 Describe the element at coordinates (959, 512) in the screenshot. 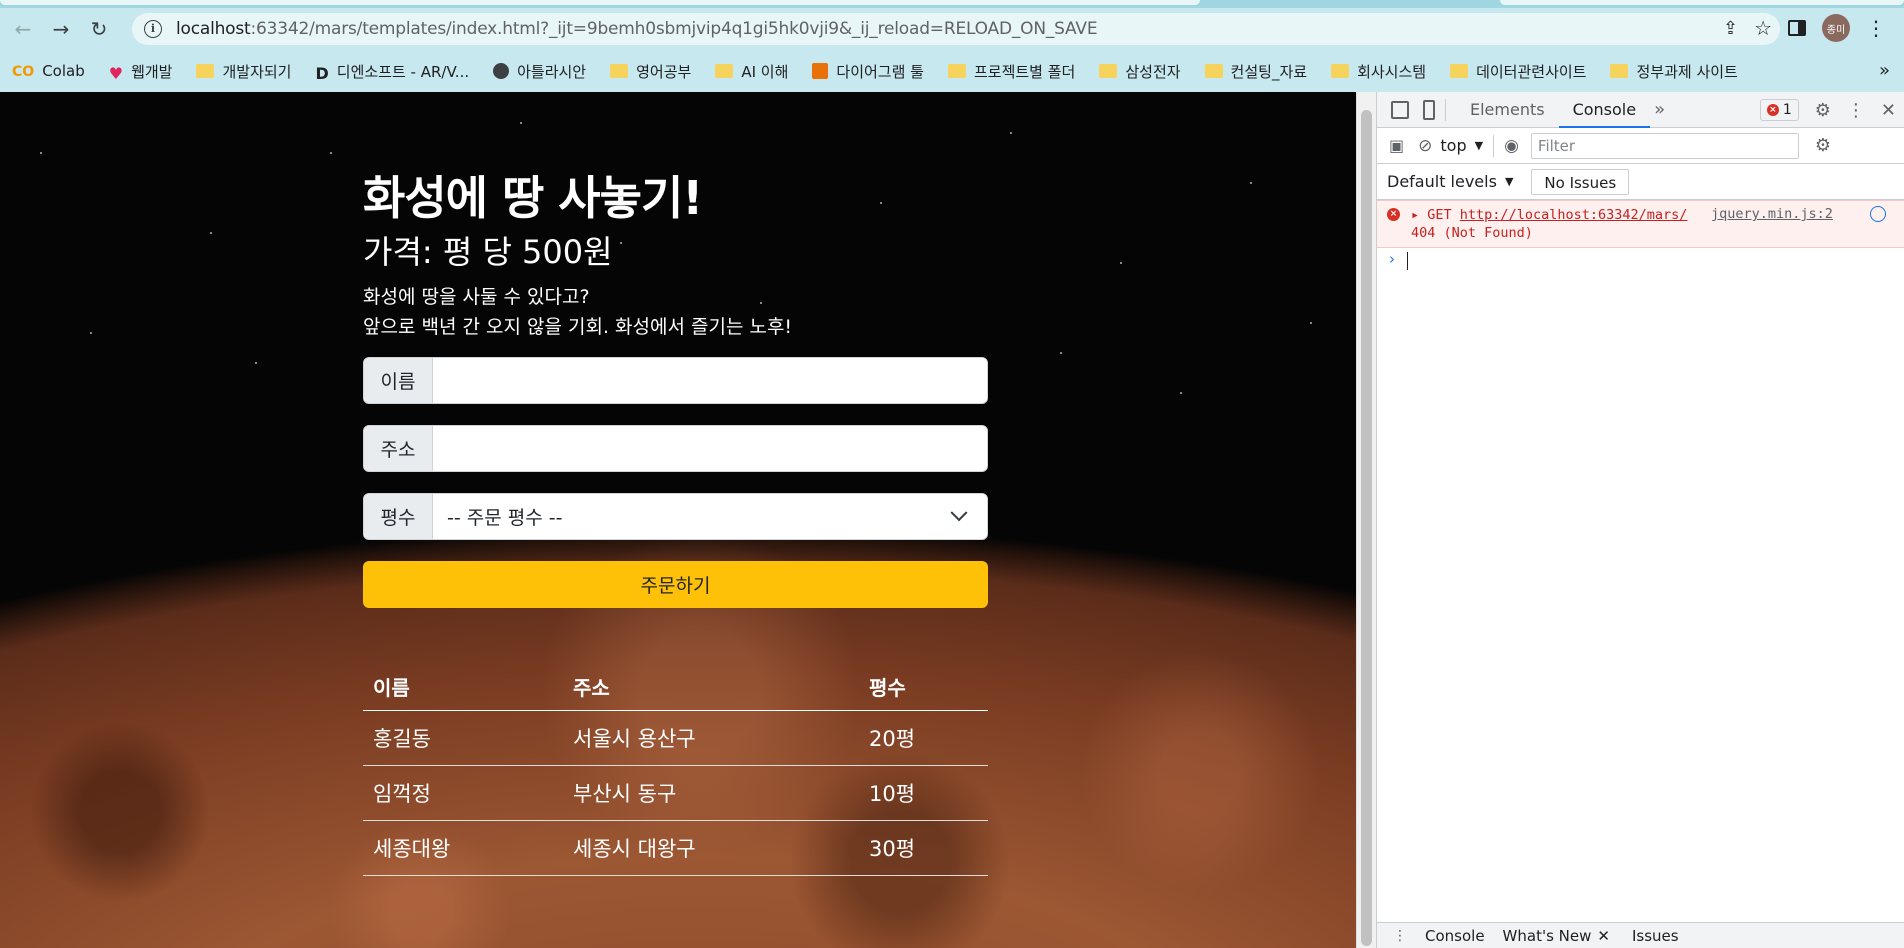

I see `chevron-down-icon` at that location.